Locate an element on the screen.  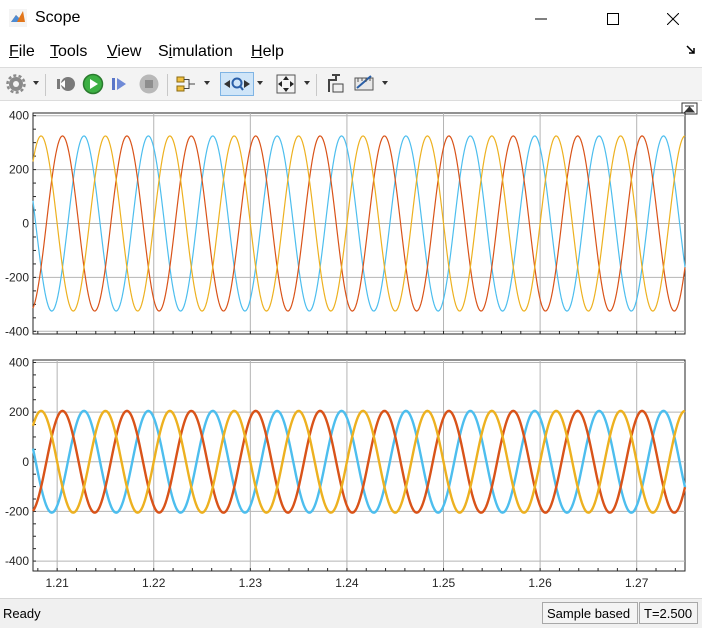
minimize-icon is located at coordinates (541, 19).